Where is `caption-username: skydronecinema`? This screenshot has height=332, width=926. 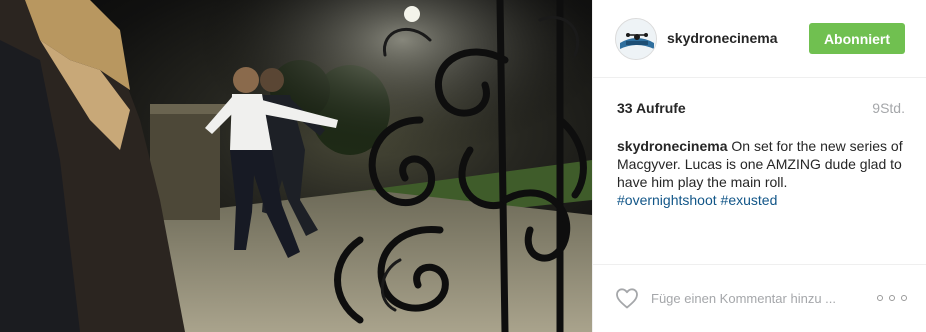 caption-username: skydronecinema is located at coordinates (672, 146).